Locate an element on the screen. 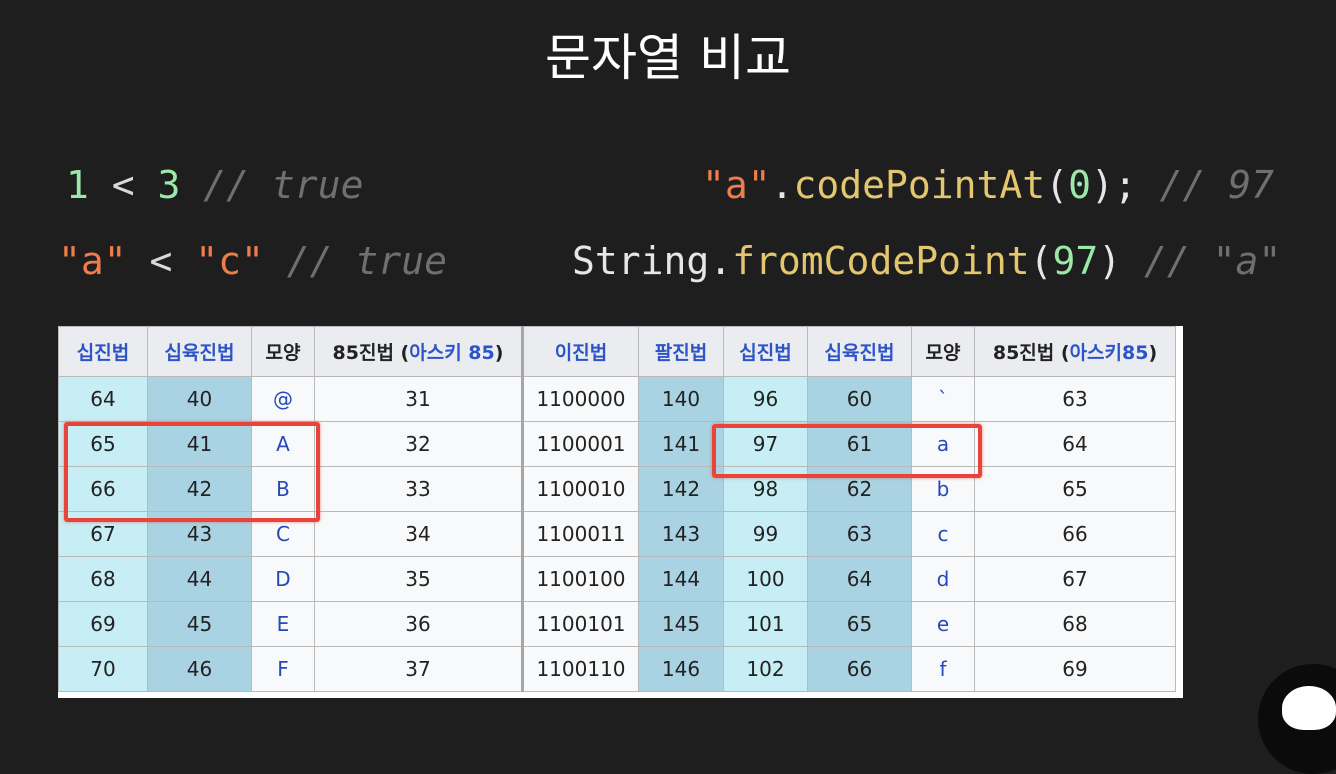 The height and width of the screenshot is (774, 1336). table-row: 68 44 D 35 1100100 144 100 64 d 67 is located at coordinates (617, 579).